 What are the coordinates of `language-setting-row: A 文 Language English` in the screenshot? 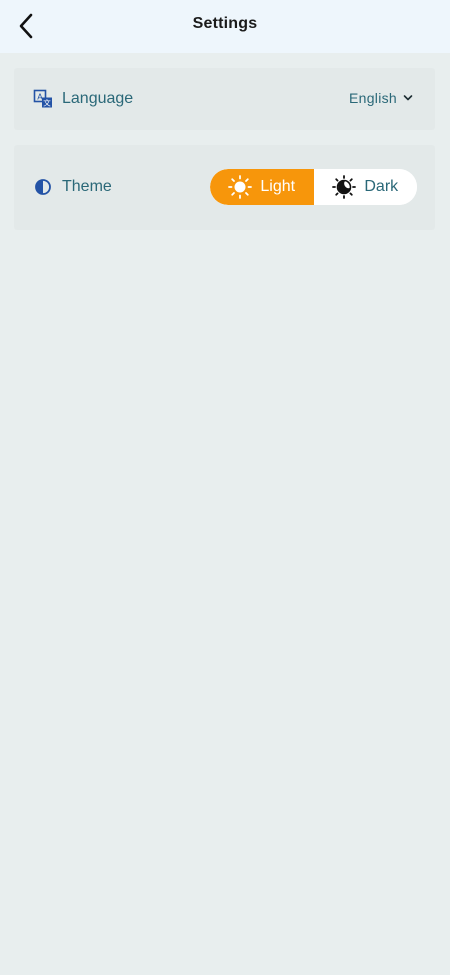 It's located at (224, 99).